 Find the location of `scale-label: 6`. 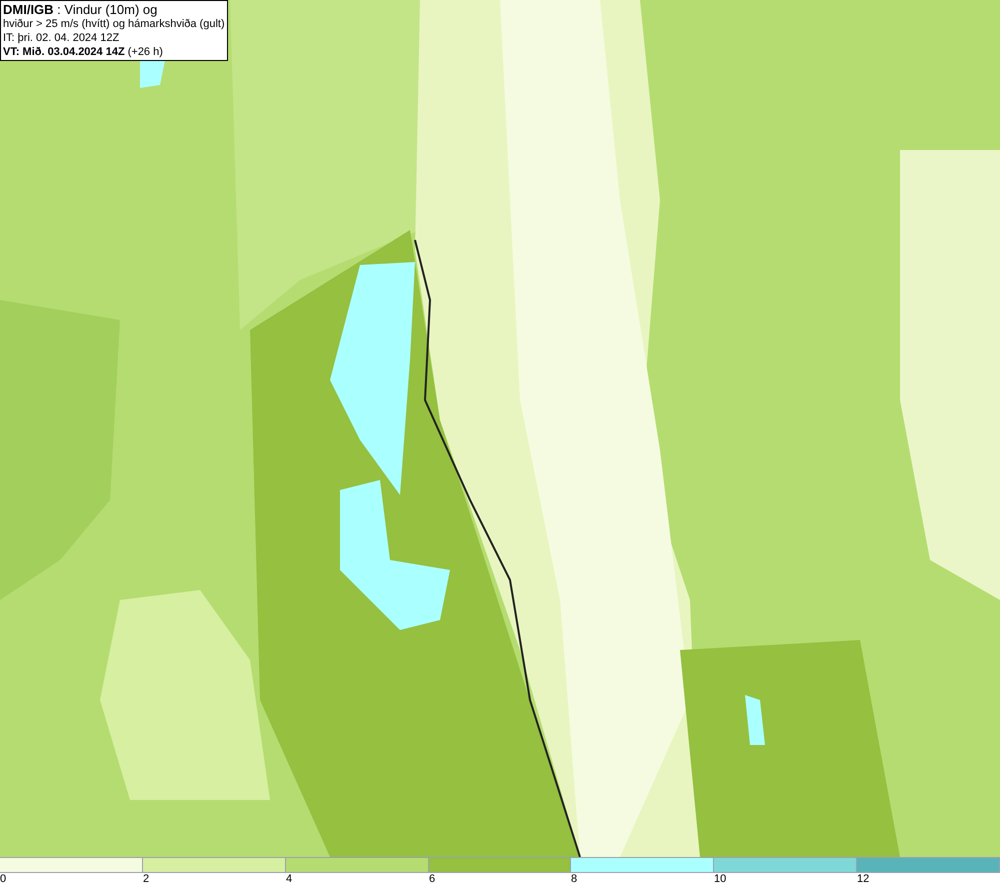

scale-label: 6 is located at coordinates (432, 879).